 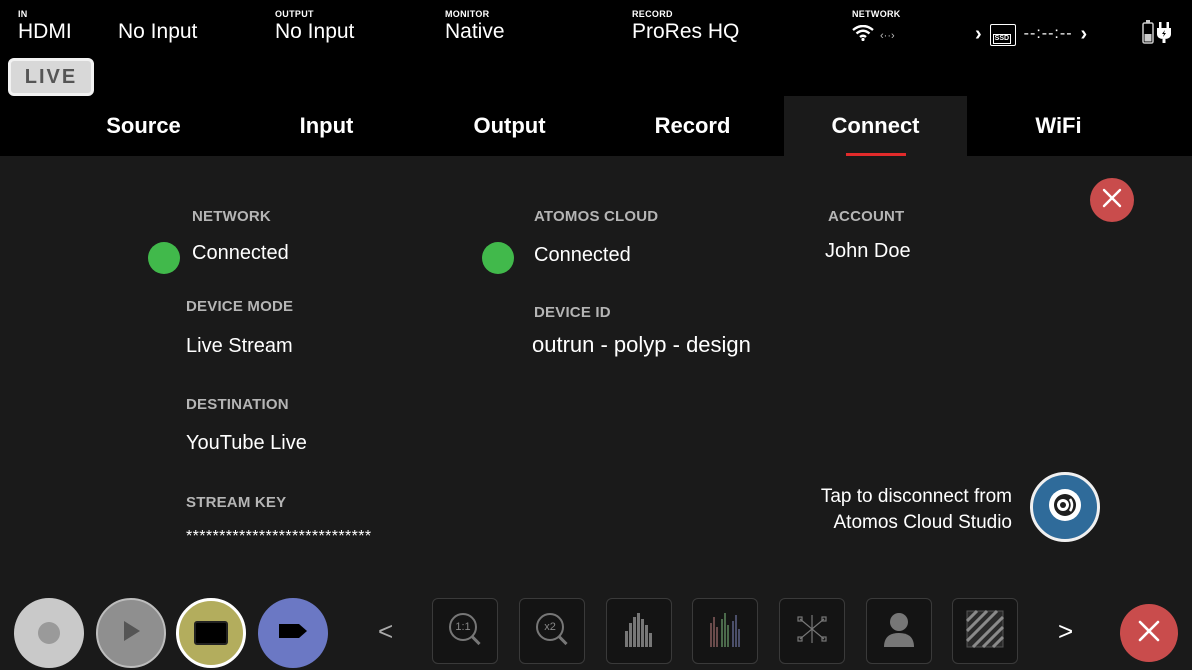 What do you see at coordinates (45, 31) in the screenshot?
I see `input-value: HDMI` at bounding box center [45, 31].